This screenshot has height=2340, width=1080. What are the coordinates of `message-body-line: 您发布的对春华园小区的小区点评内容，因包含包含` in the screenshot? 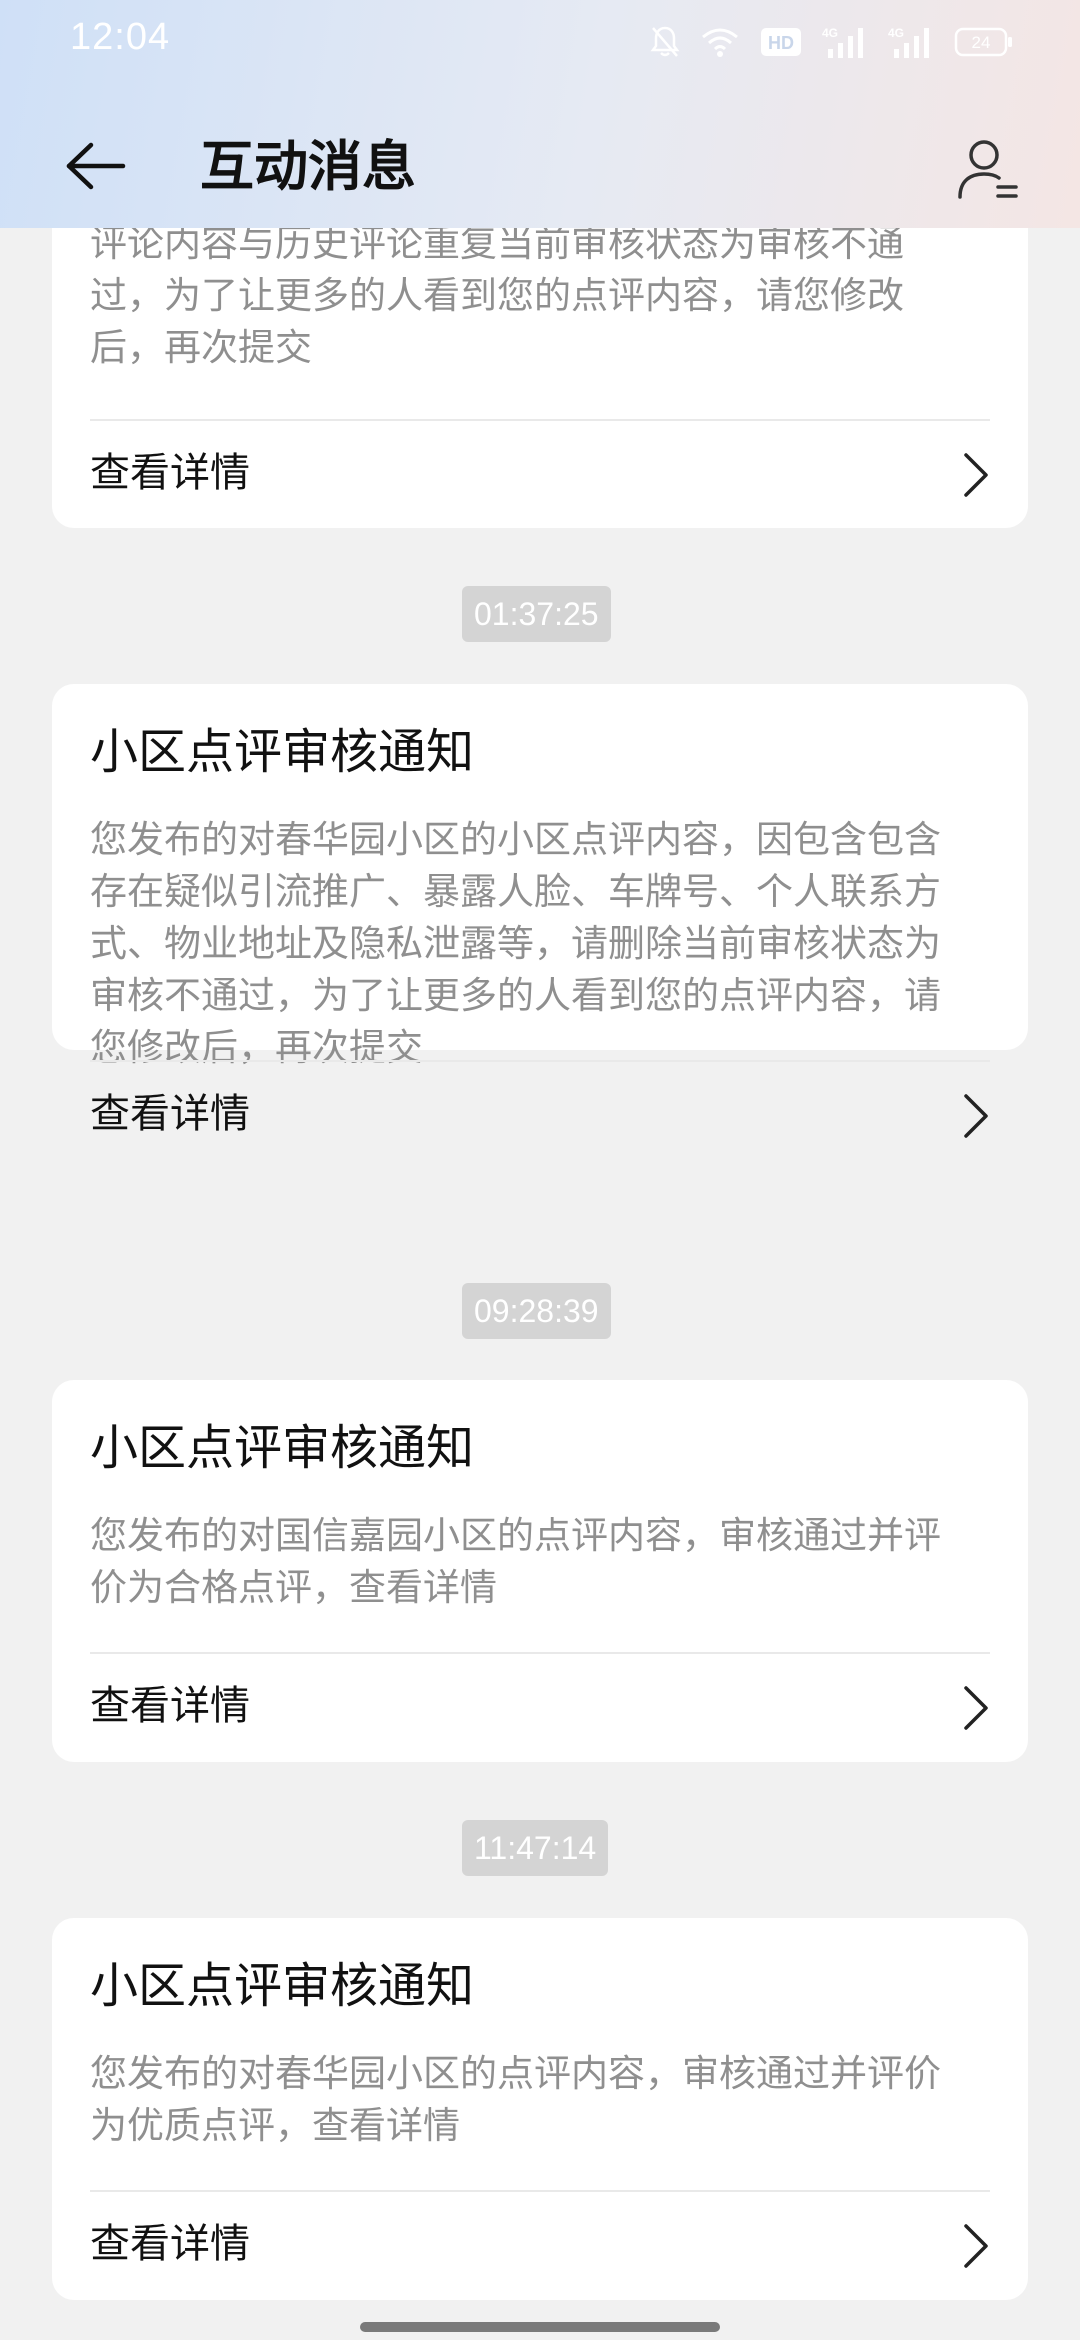 It's located at (515, 839).